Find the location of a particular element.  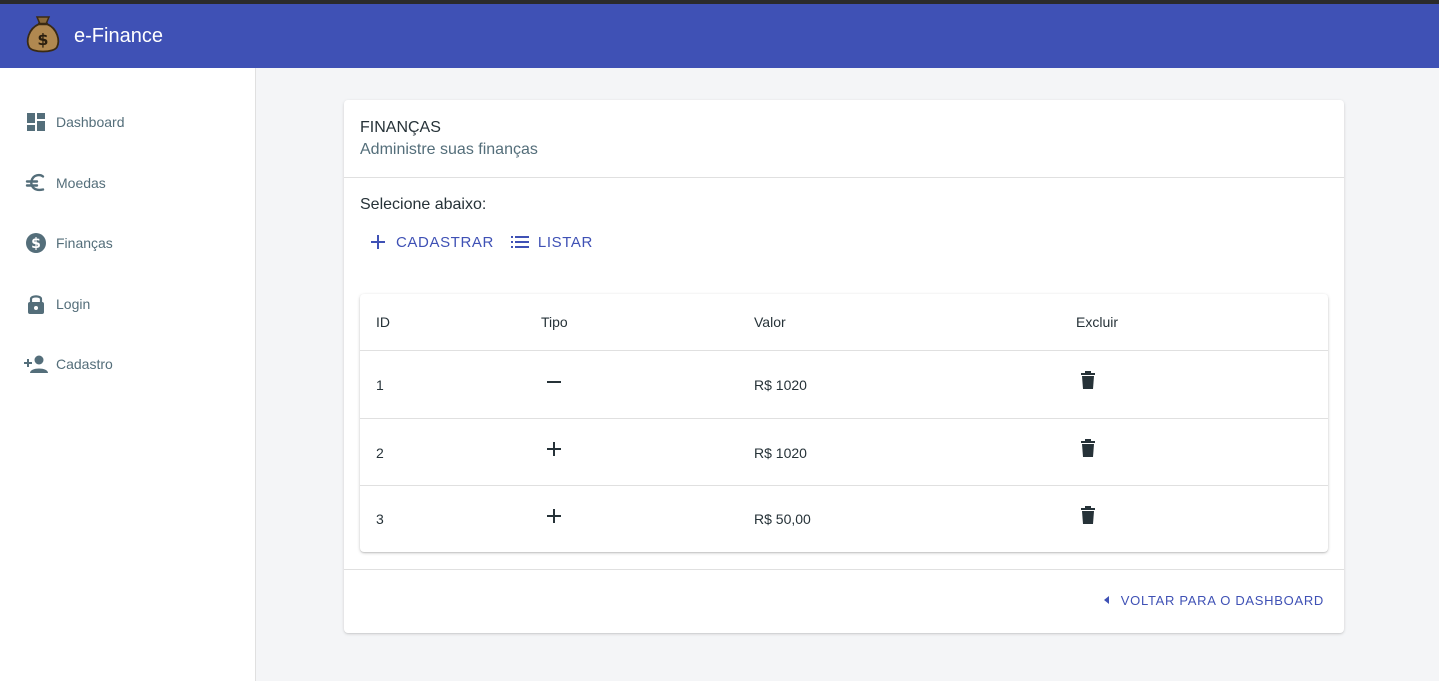

app-bar: $ e-Finance is located at coordinates (719, 36).